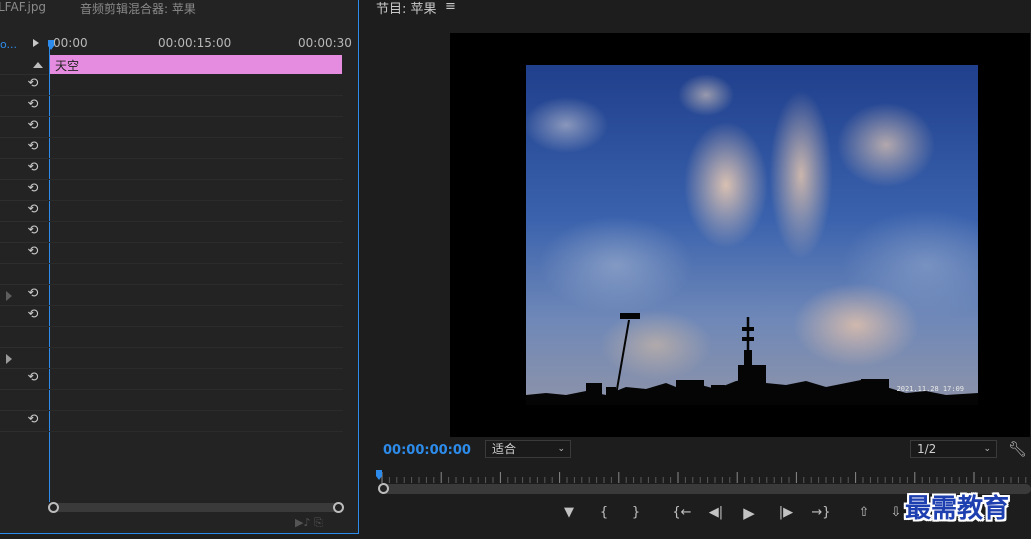  What do you see at coordinates (138, 8) in the screenshot?
I see `tab-audio-clip-mixer: 音频剪辑混合器: 苹果` at bounding box center [138, 8].